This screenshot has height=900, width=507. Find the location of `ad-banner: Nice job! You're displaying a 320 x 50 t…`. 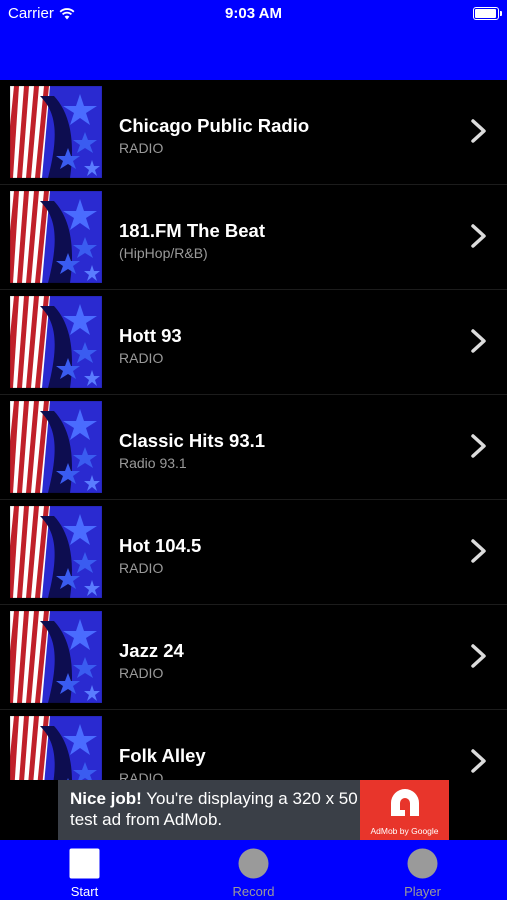

ad-banner: Nice job! You're displaying a 320 x 50 t… is located at coordinates (253, 810).